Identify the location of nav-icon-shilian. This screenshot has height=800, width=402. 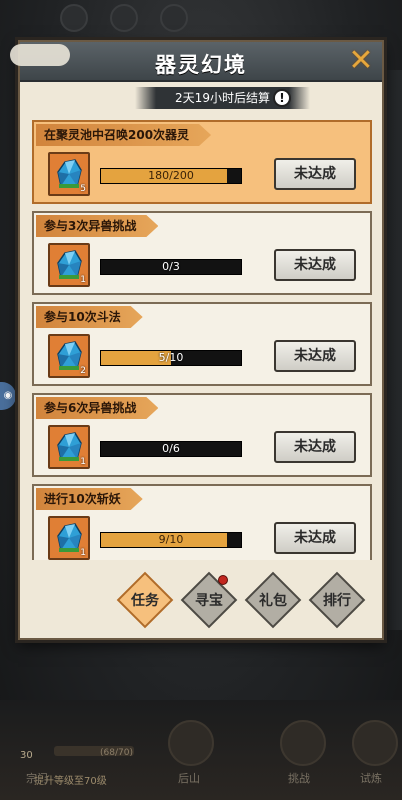
(375, 743).